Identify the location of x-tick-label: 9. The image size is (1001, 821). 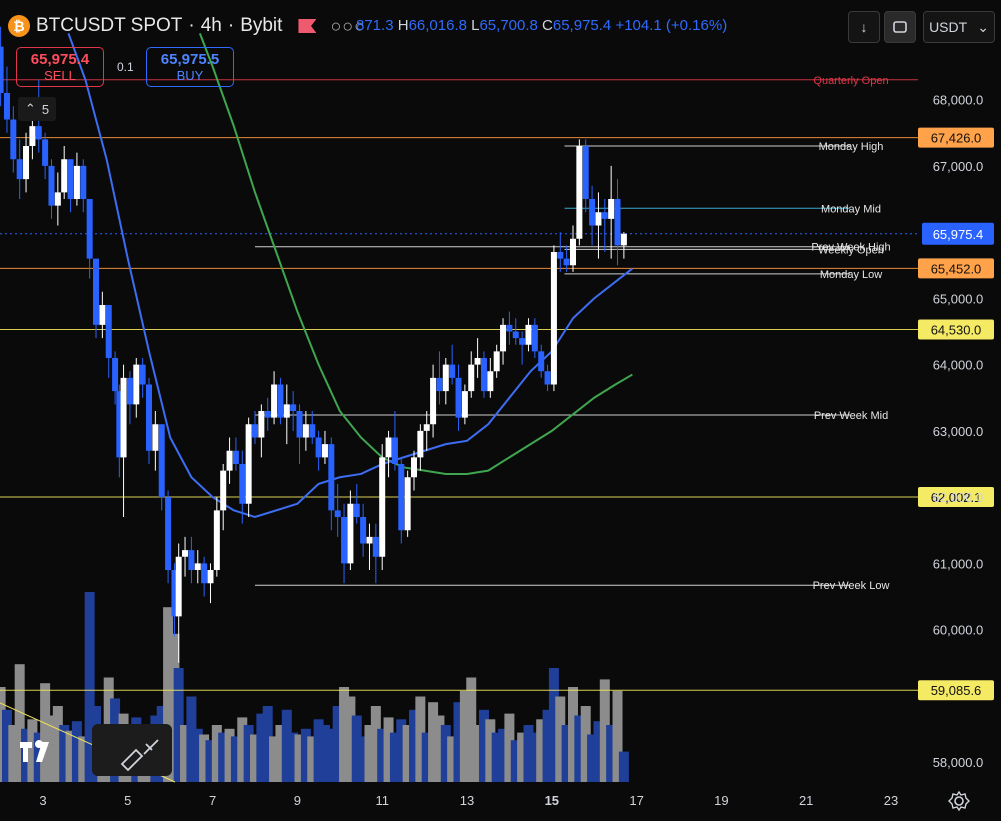
(297, 800).